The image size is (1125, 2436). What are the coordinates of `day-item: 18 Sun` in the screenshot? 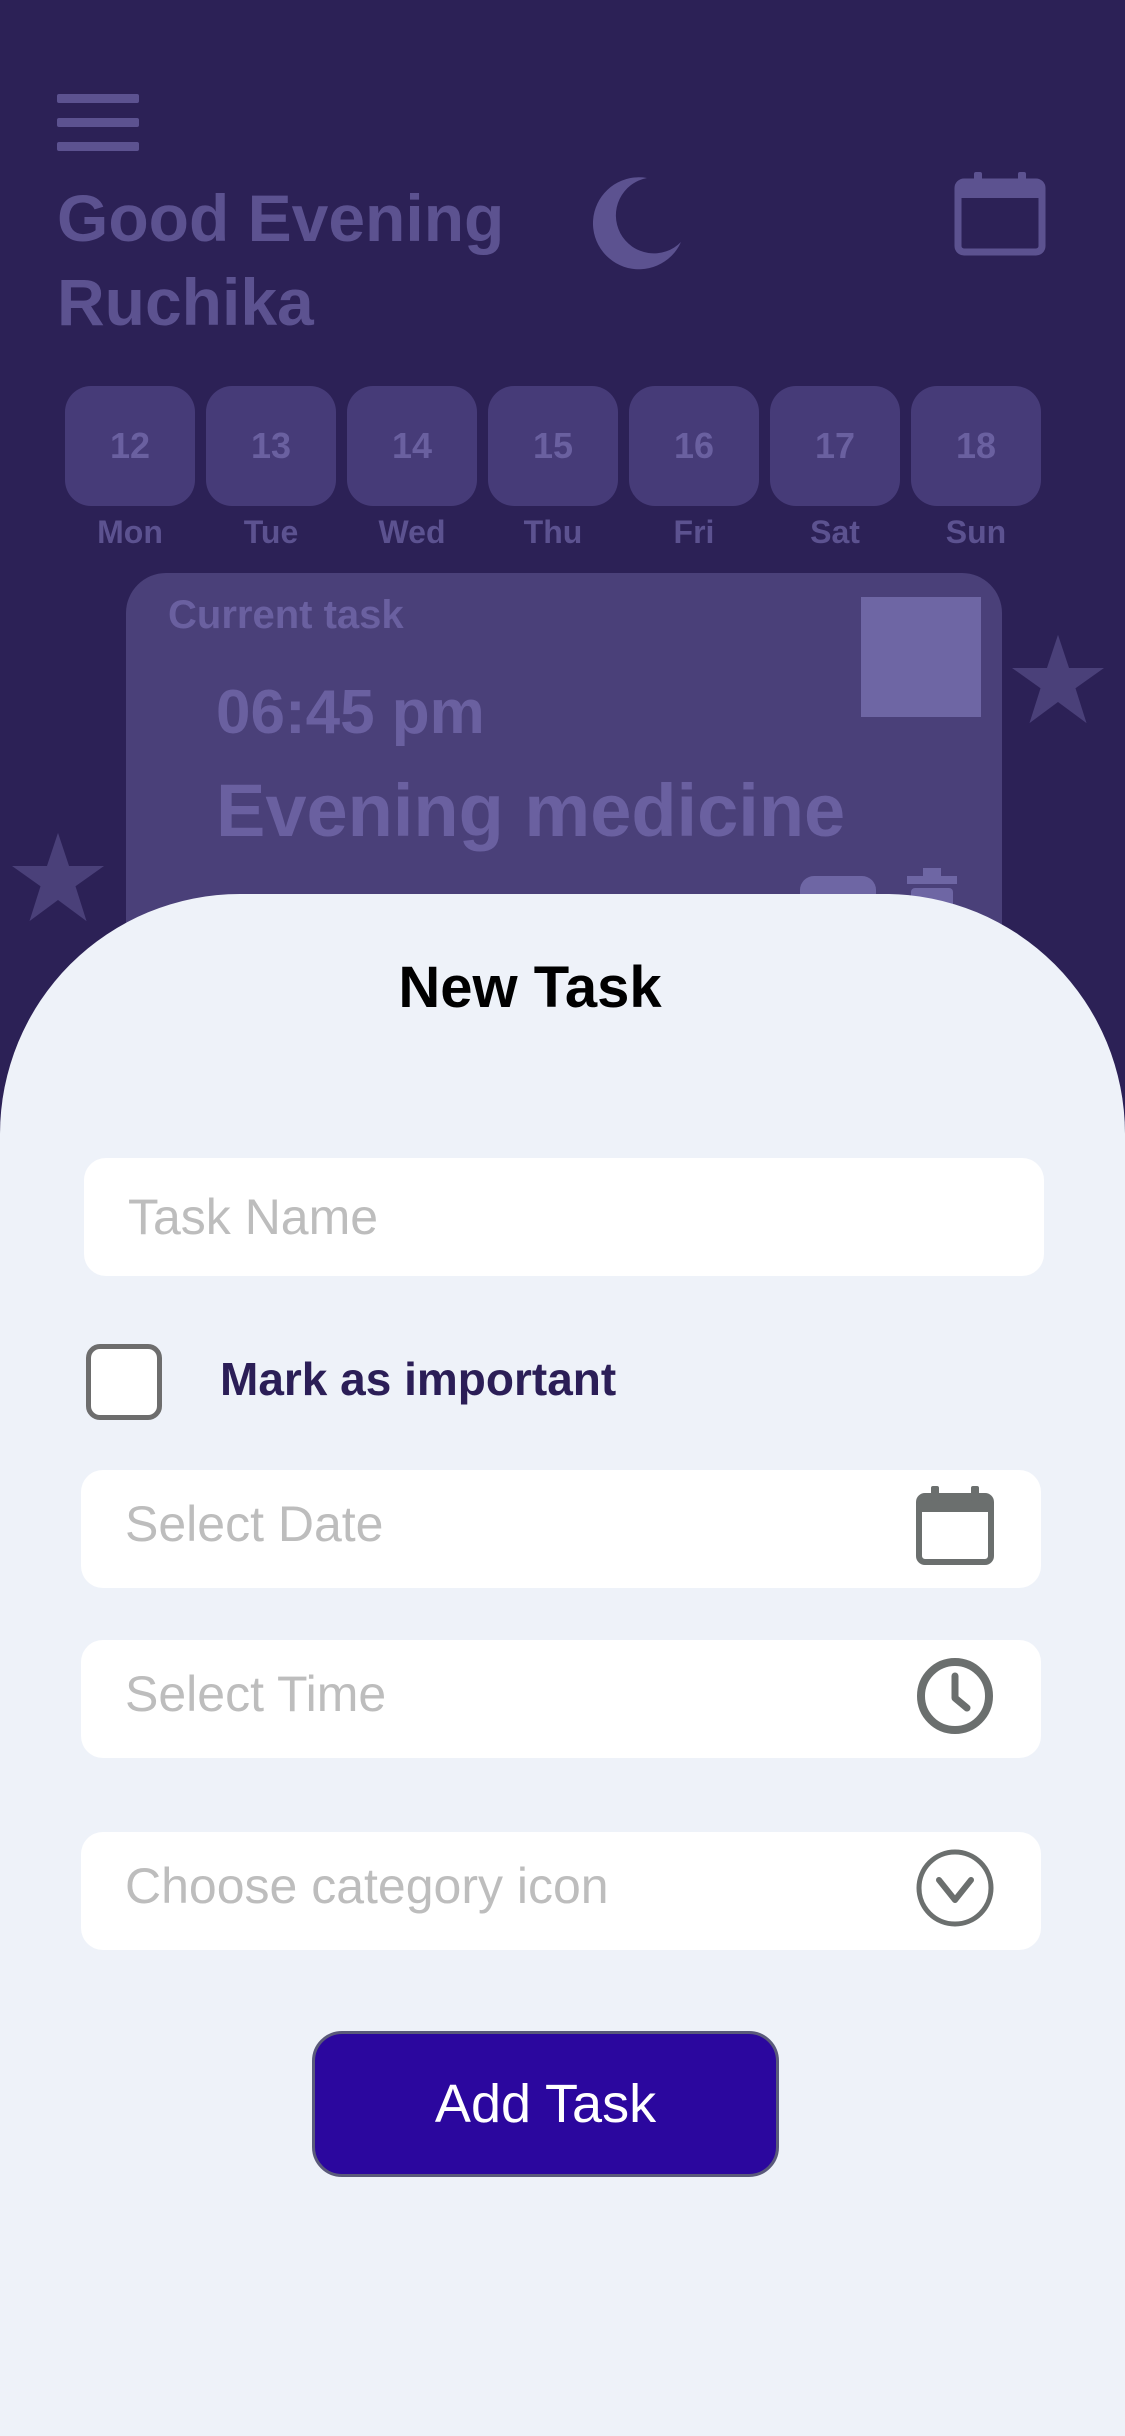 It's located at (976, 468).